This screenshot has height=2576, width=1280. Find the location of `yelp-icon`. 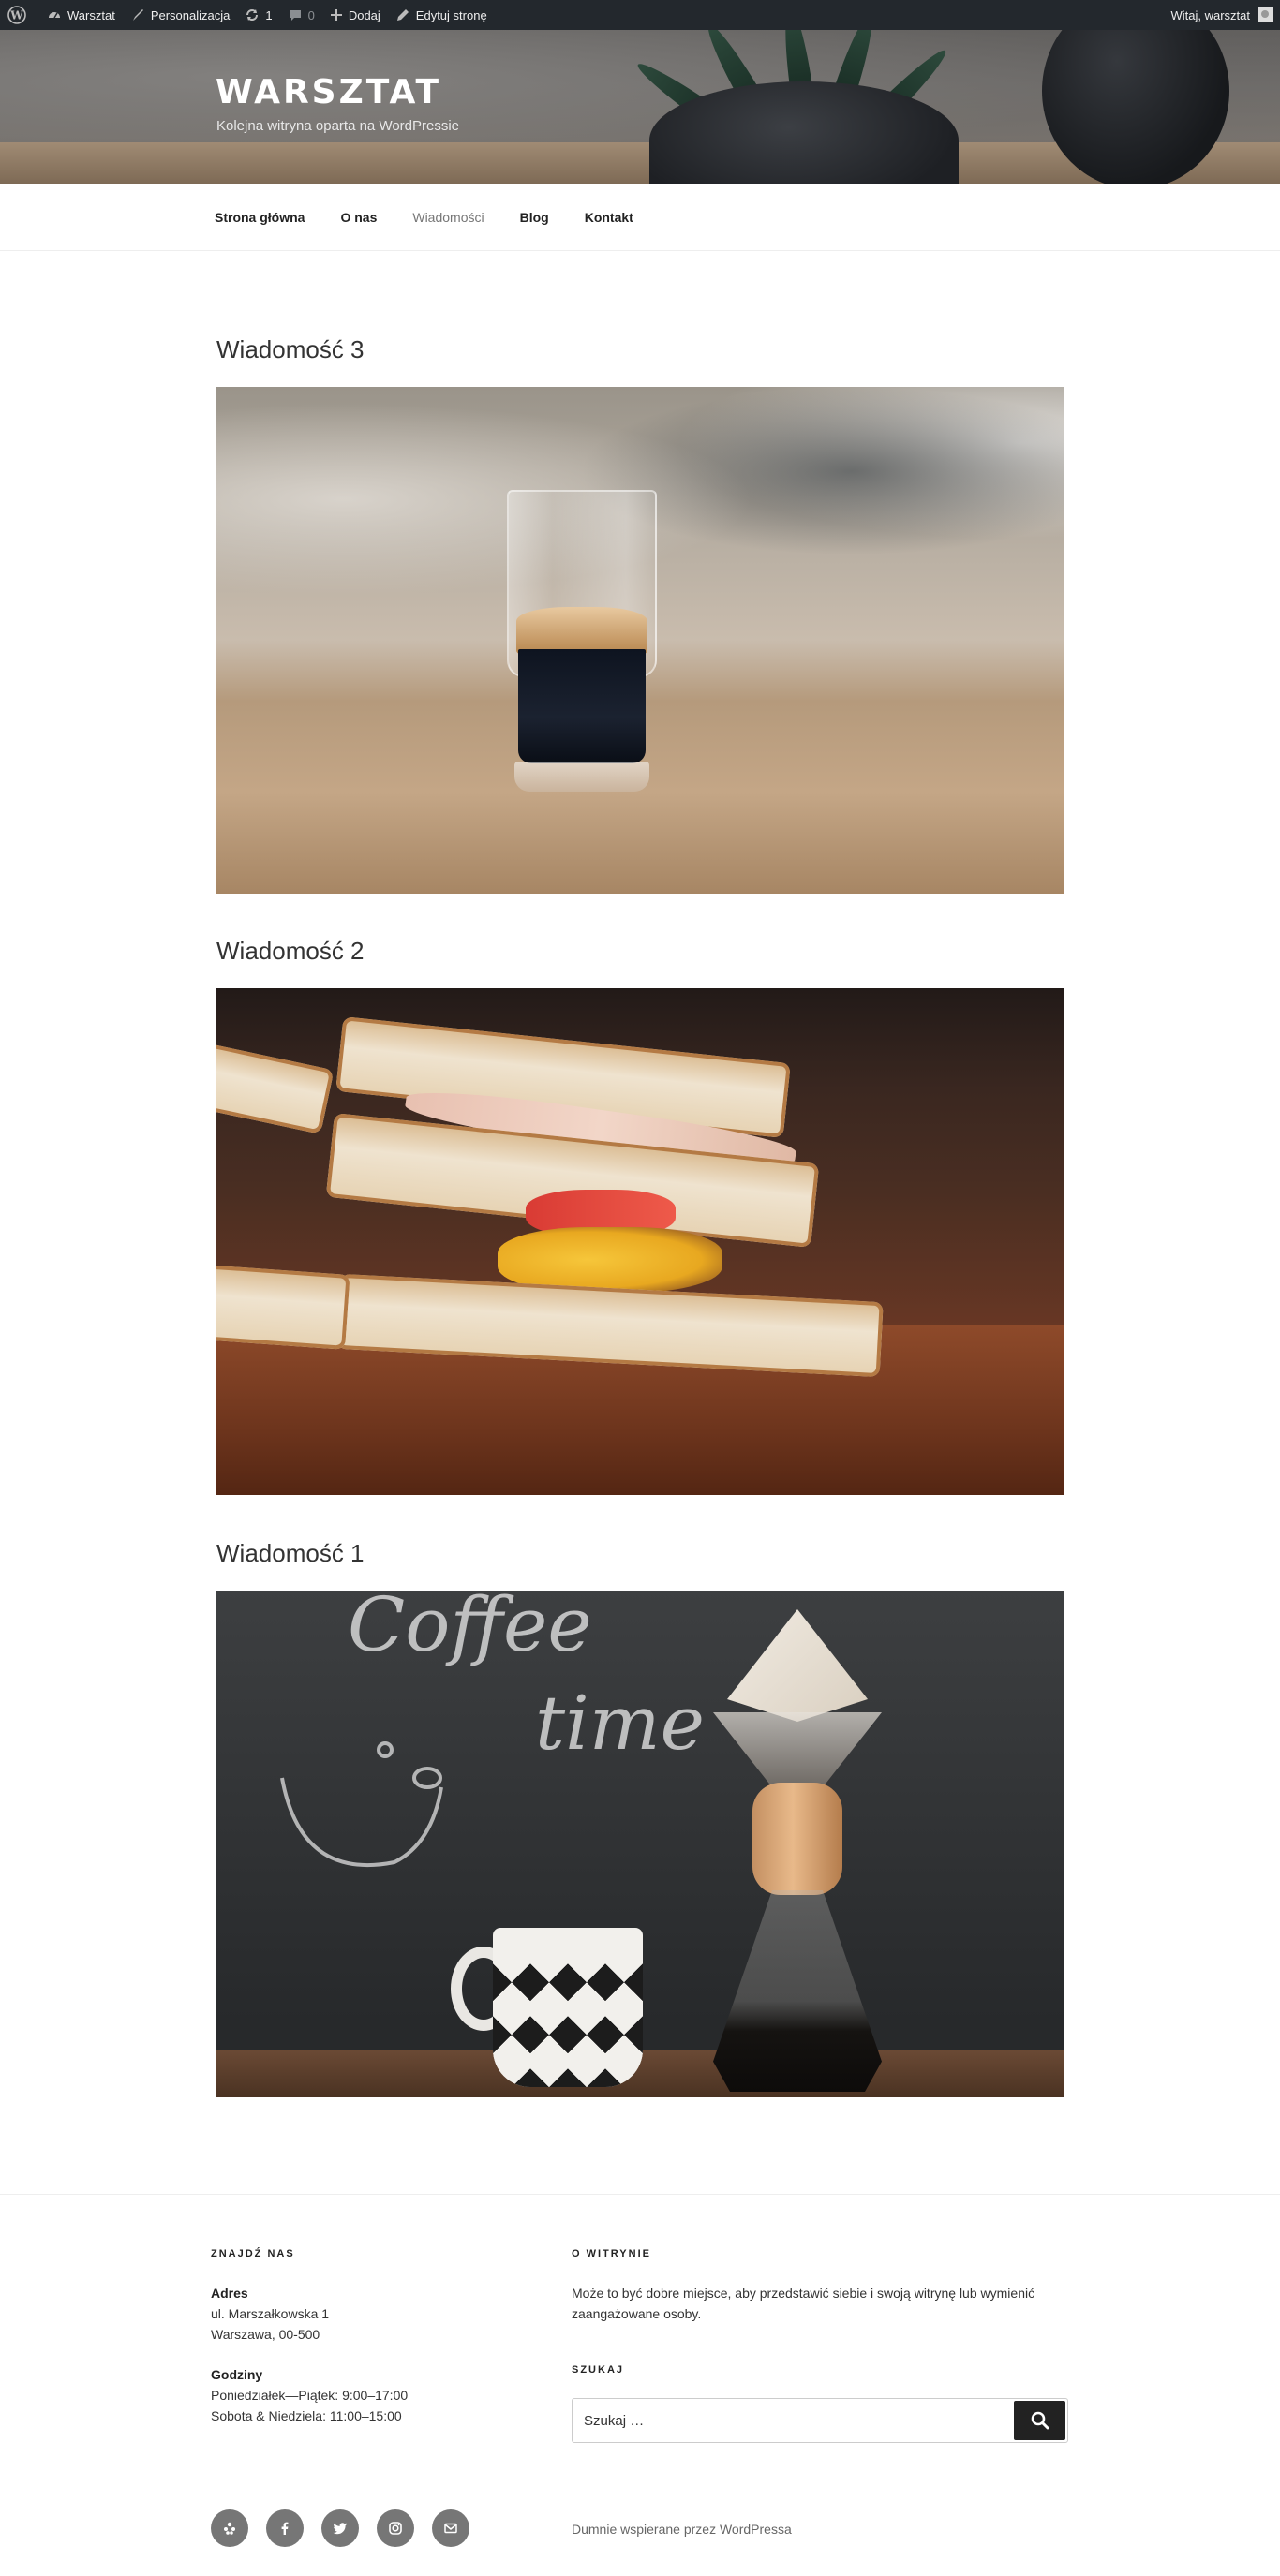

yelp-icon is located at coordinates (229, 2528).